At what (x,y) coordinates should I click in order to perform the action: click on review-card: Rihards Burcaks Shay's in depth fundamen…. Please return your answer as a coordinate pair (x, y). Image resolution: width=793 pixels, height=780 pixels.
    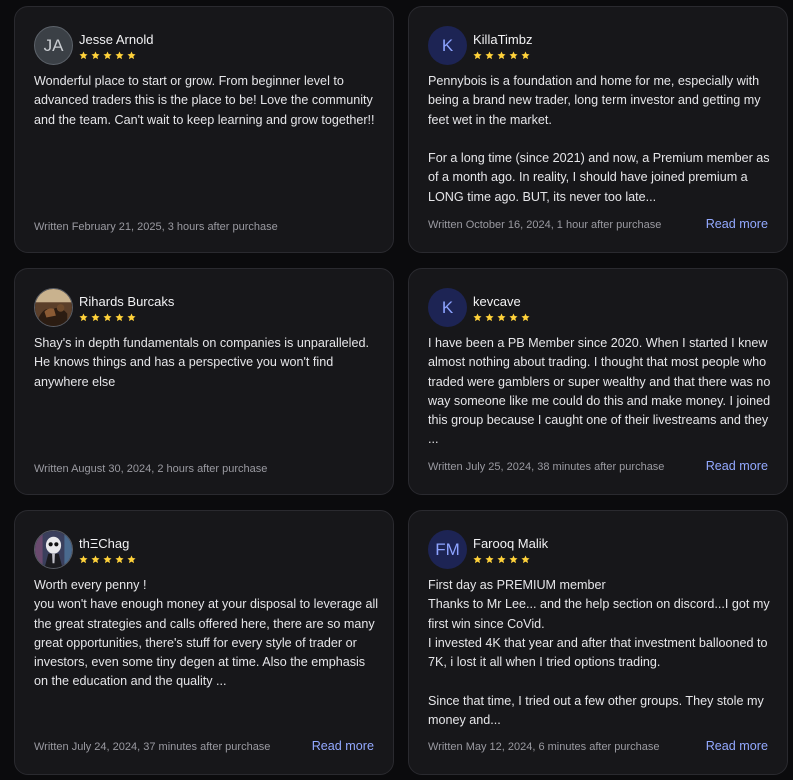
    Looking at the image, I should click on (204, 381).